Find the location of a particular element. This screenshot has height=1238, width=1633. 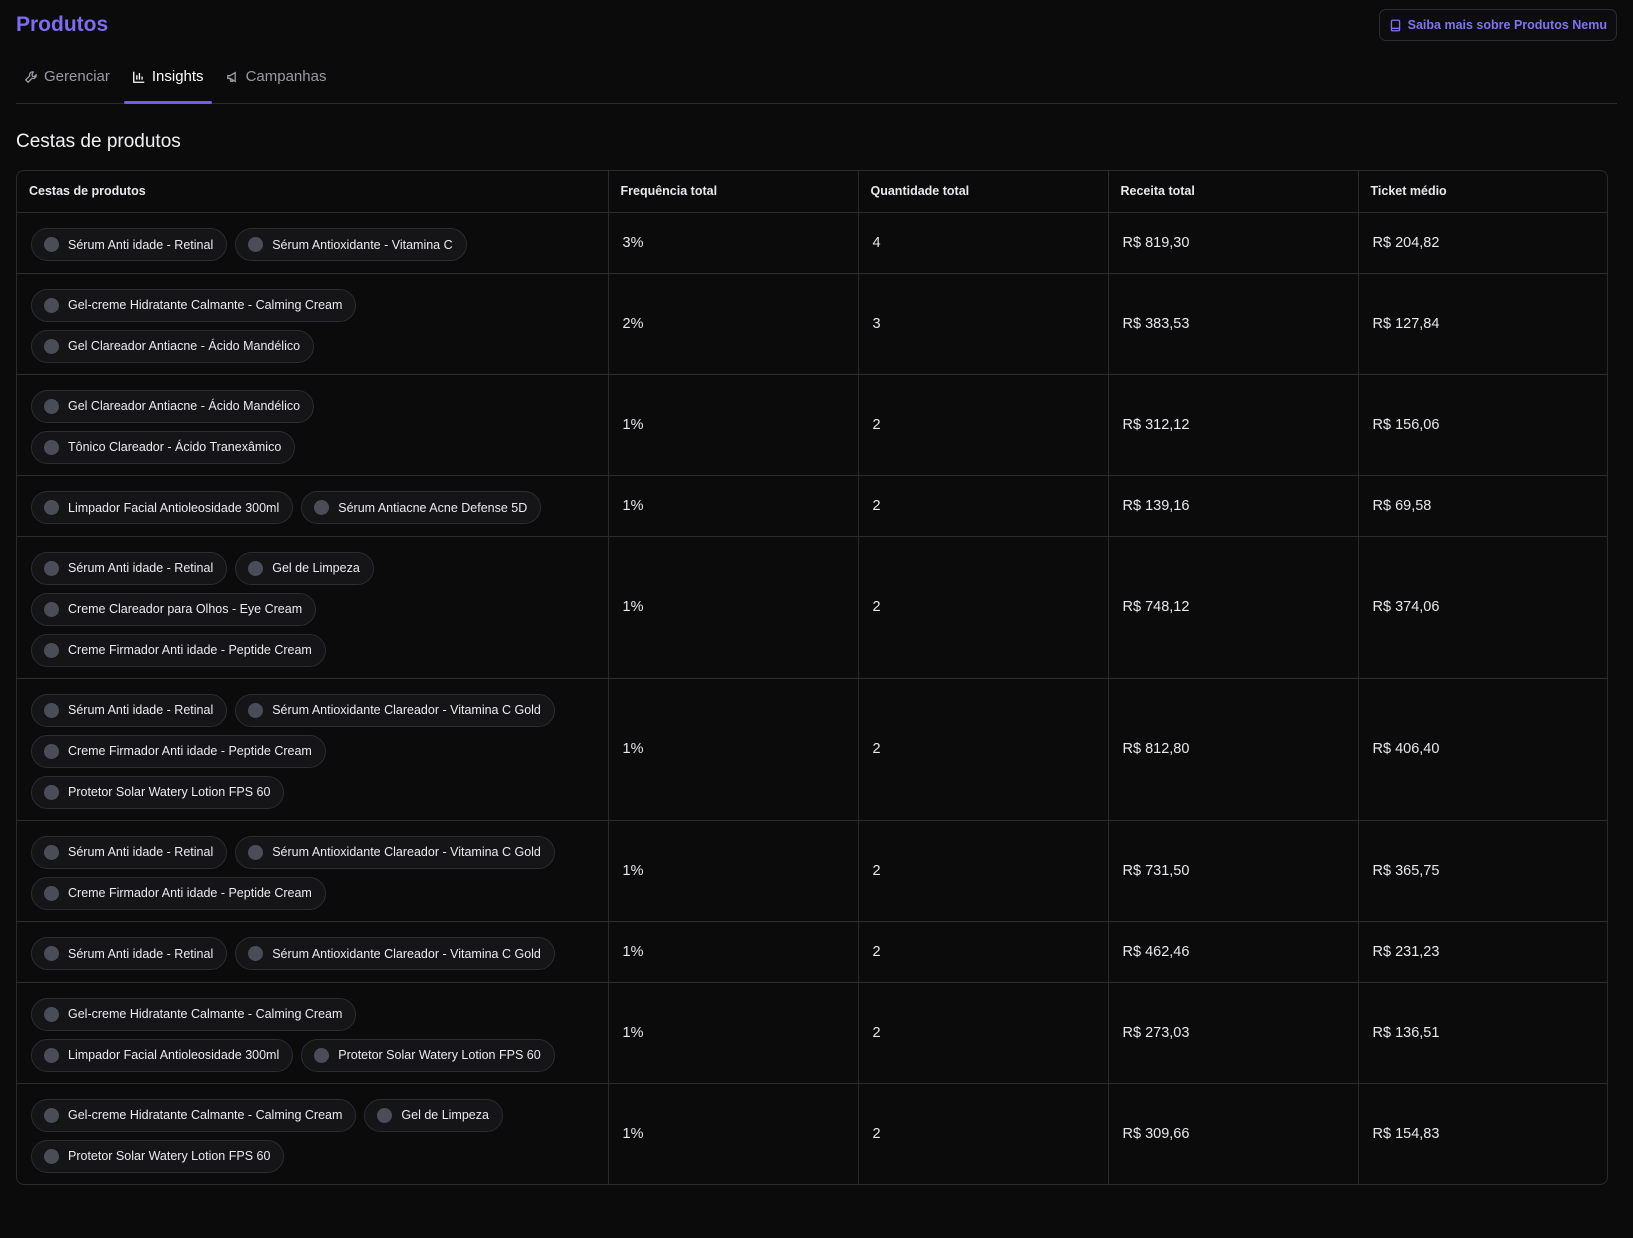

product-chip-label: Sérum Antioxidante - Vitamina C is located at coordinates (362, 244).